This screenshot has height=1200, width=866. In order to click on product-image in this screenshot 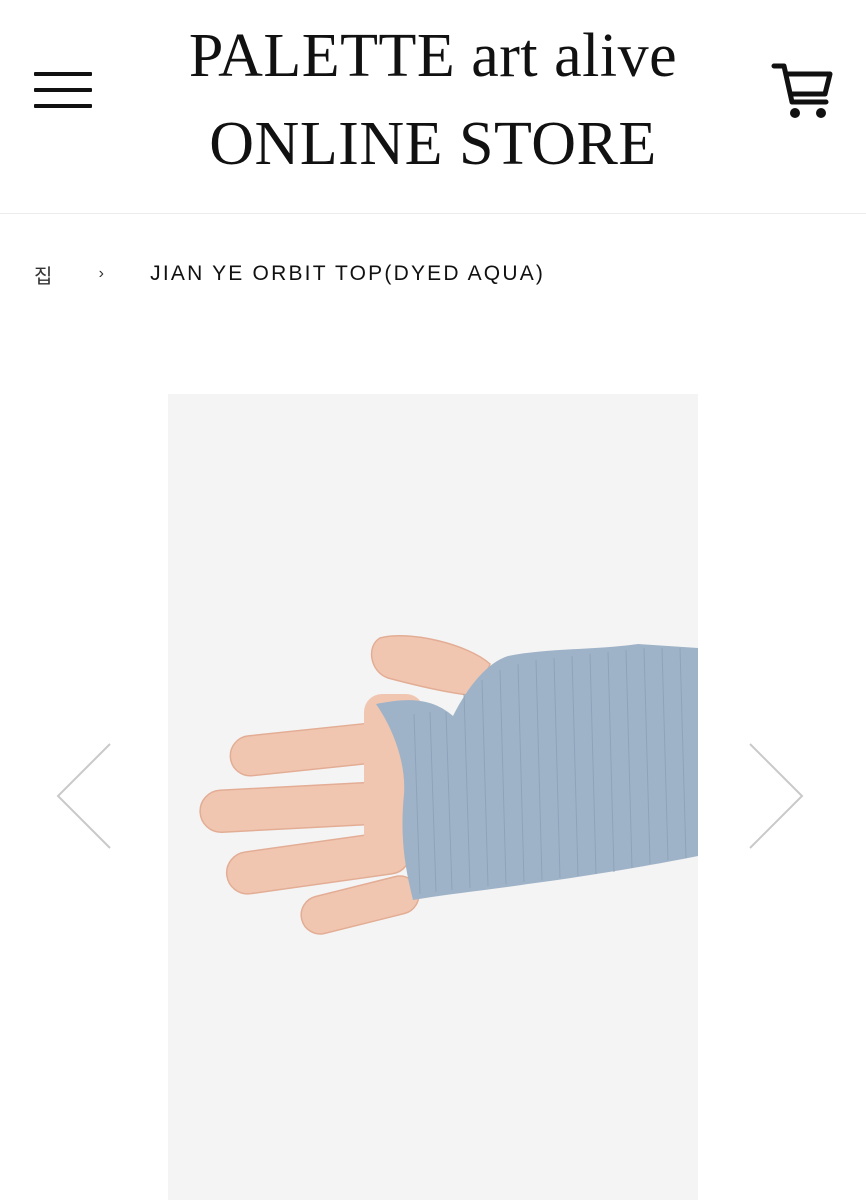, I will do `click(448, 784)`.